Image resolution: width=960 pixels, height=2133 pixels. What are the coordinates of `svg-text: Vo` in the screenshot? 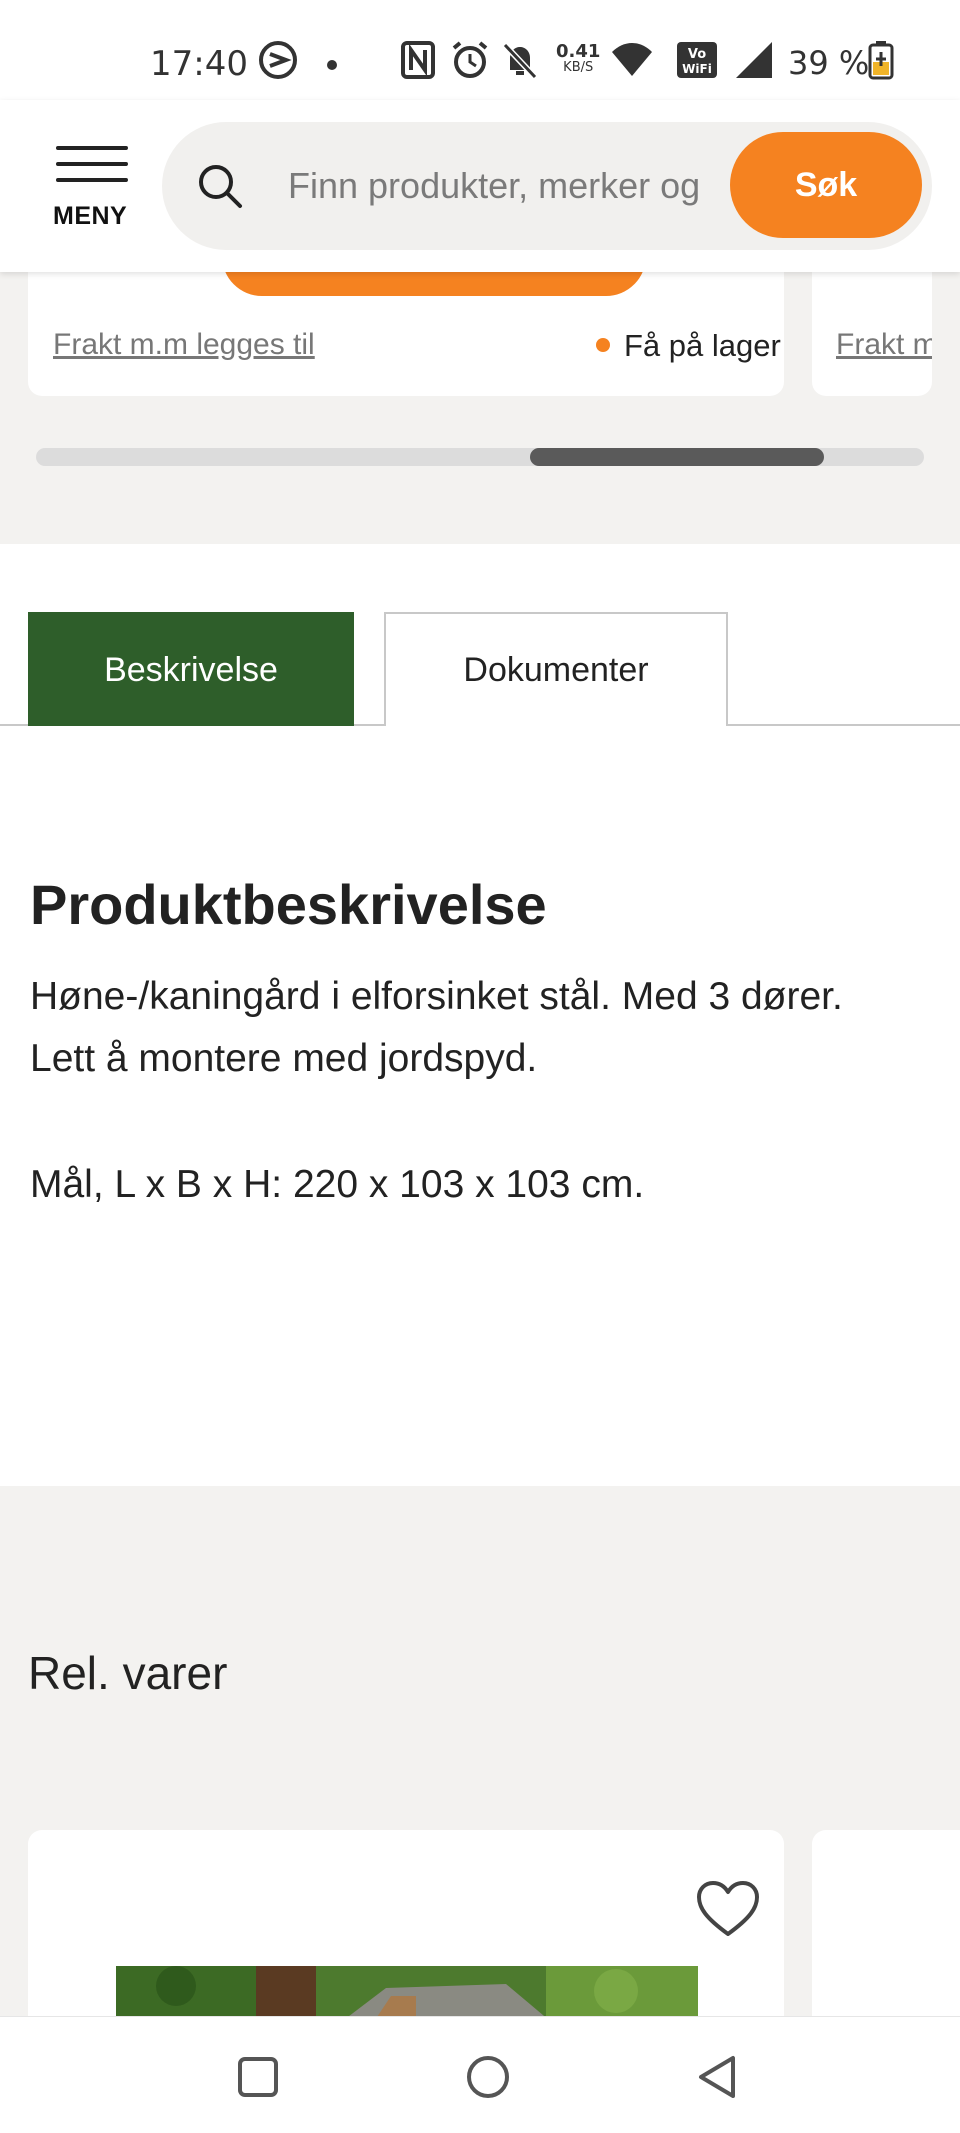 It's located at (697, 54).